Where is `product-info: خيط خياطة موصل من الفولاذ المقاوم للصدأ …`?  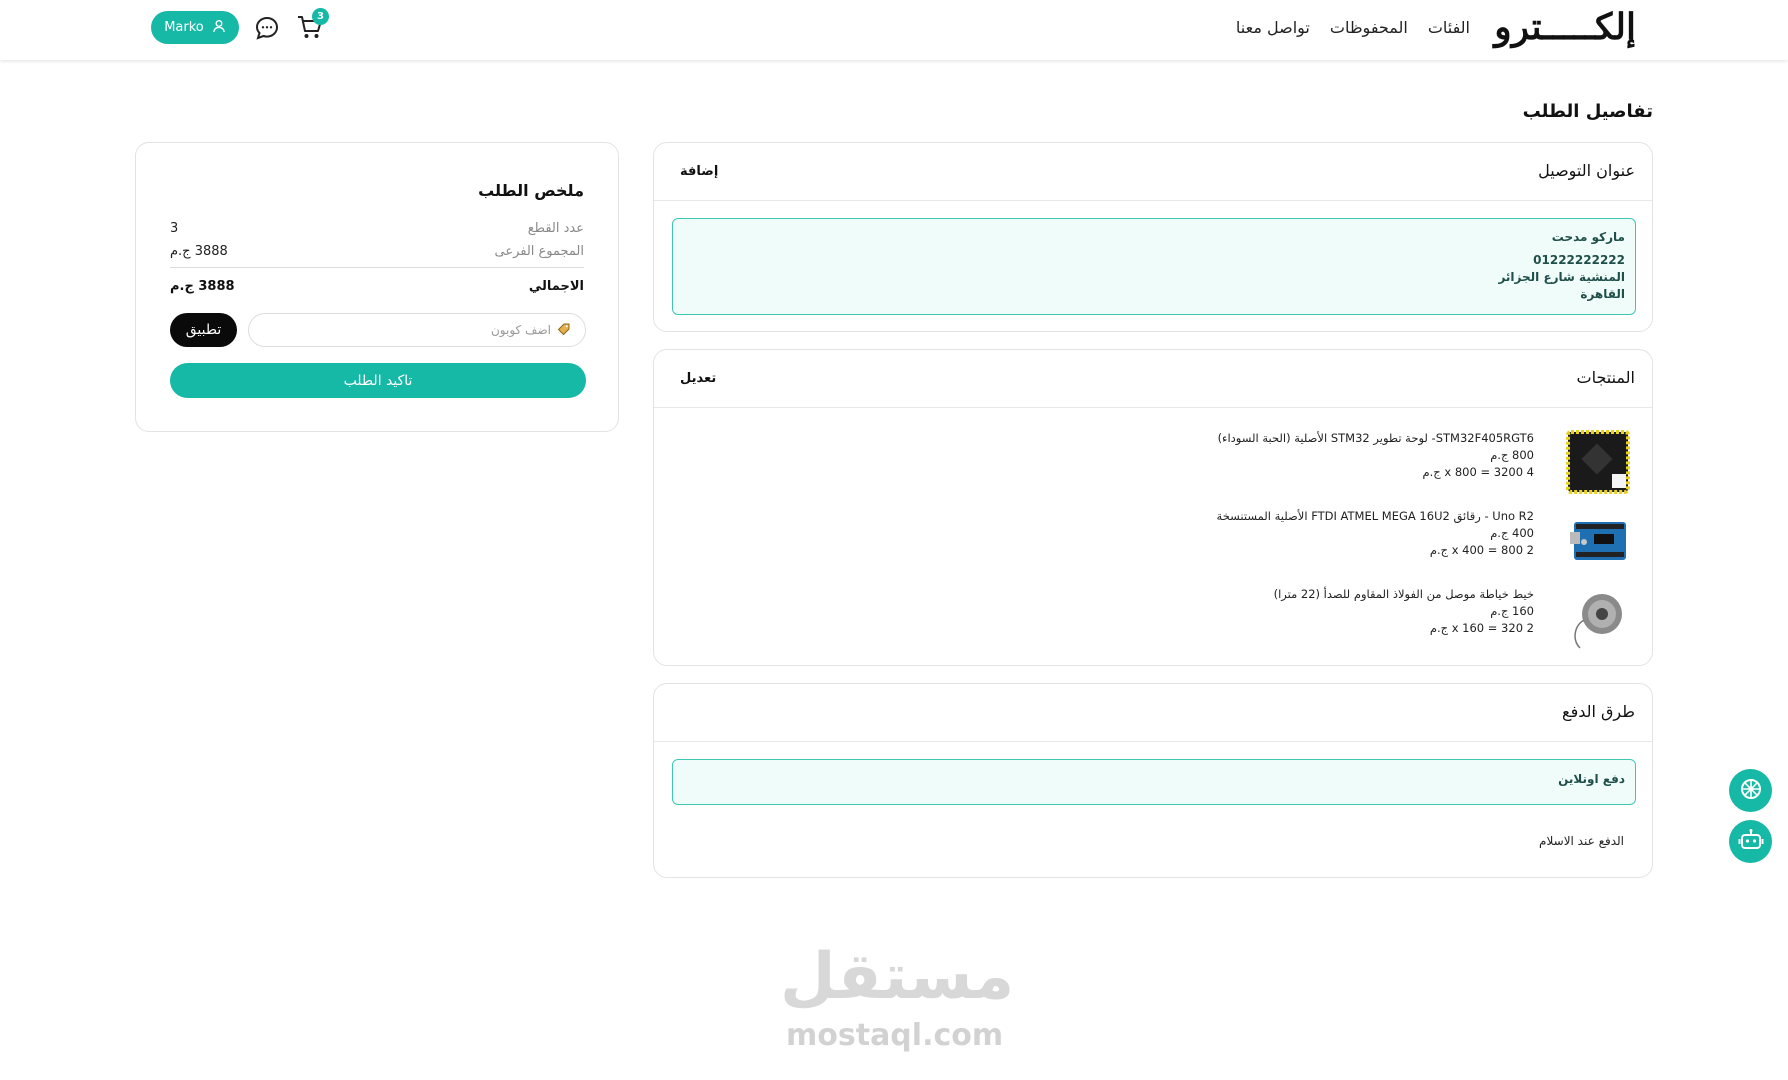
product-info: خيط خياطة موصل من الفولاذ المقاوم للصدأ … is located at coordinates (1404, 611).